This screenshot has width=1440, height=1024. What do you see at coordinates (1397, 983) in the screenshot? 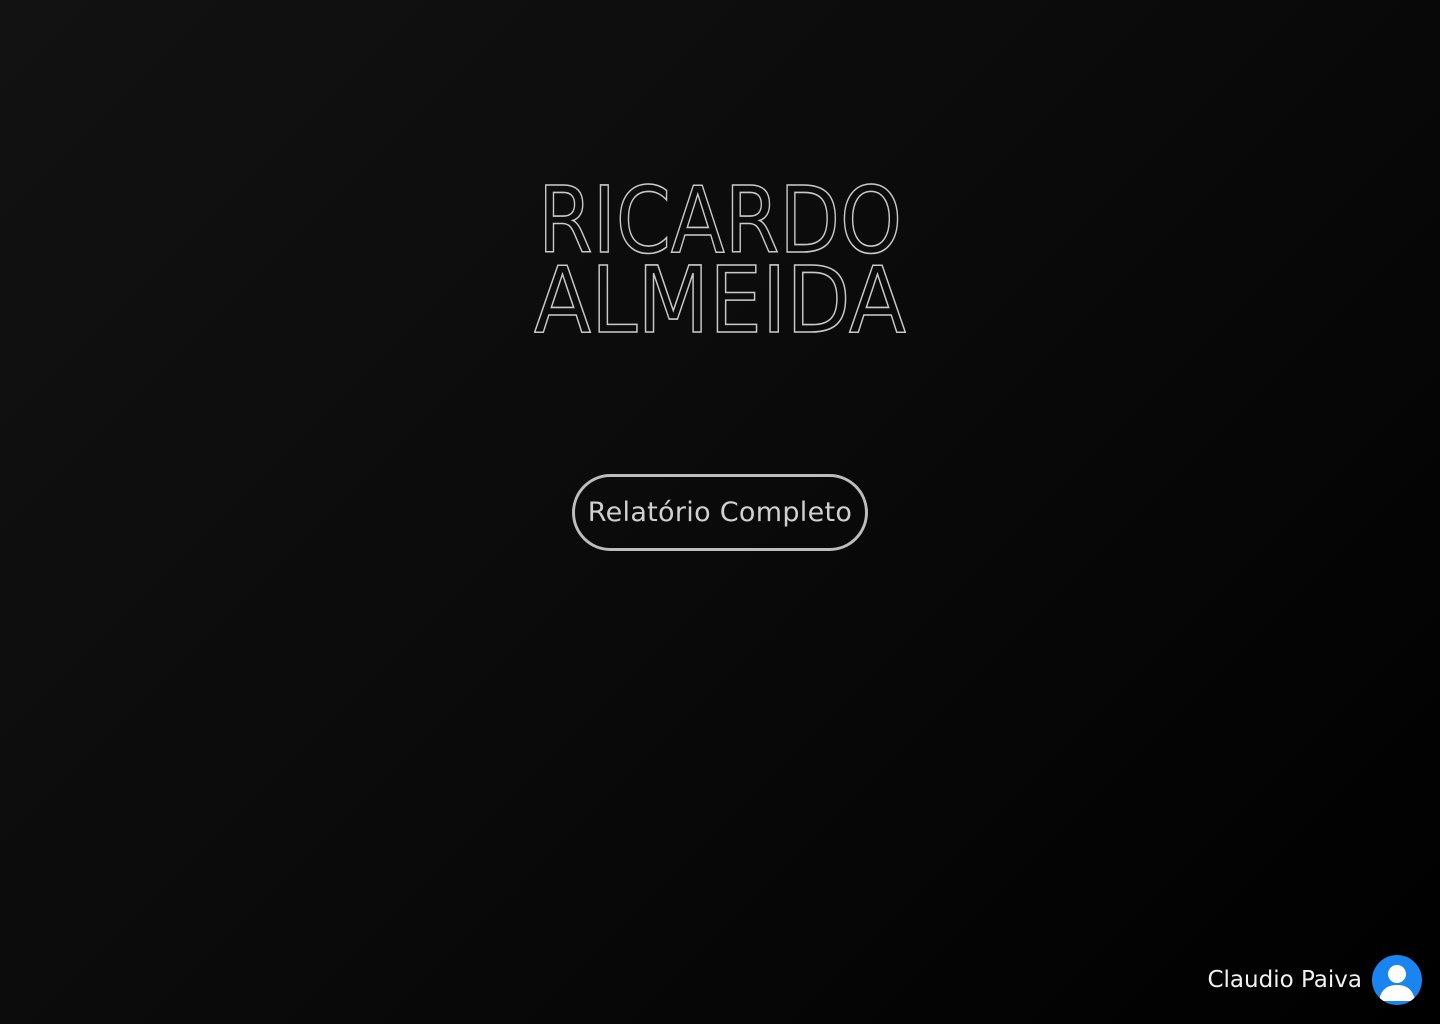
I see `user-silhouette-icon` at bounding box center [1397, 983].